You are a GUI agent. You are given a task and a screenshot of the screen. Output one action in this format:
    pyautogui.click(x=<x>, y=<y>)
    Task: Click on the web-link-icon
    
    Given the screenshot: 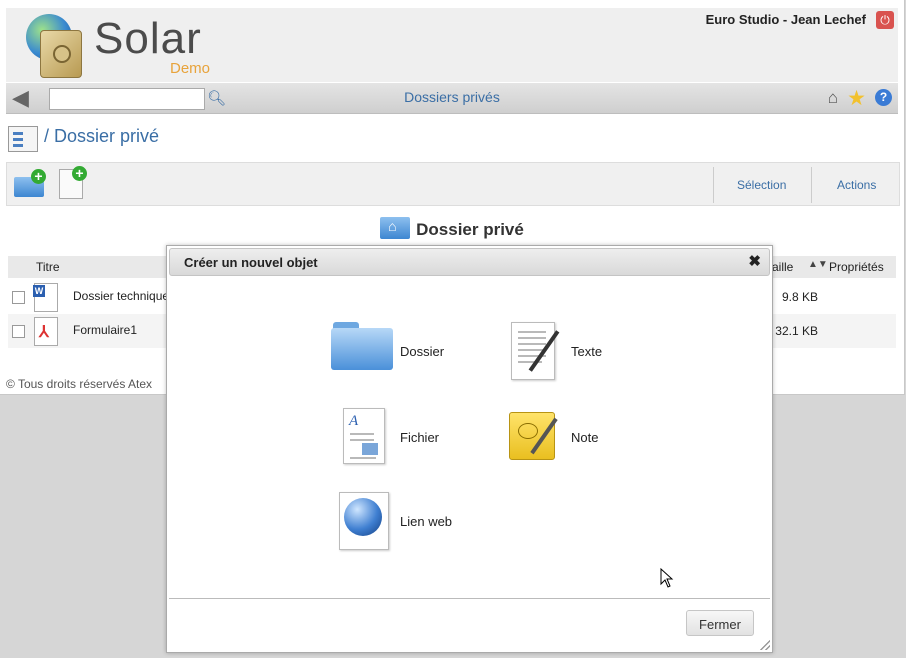 What is the action you would take?
    pyautogui.click(x=364, y=521)
    